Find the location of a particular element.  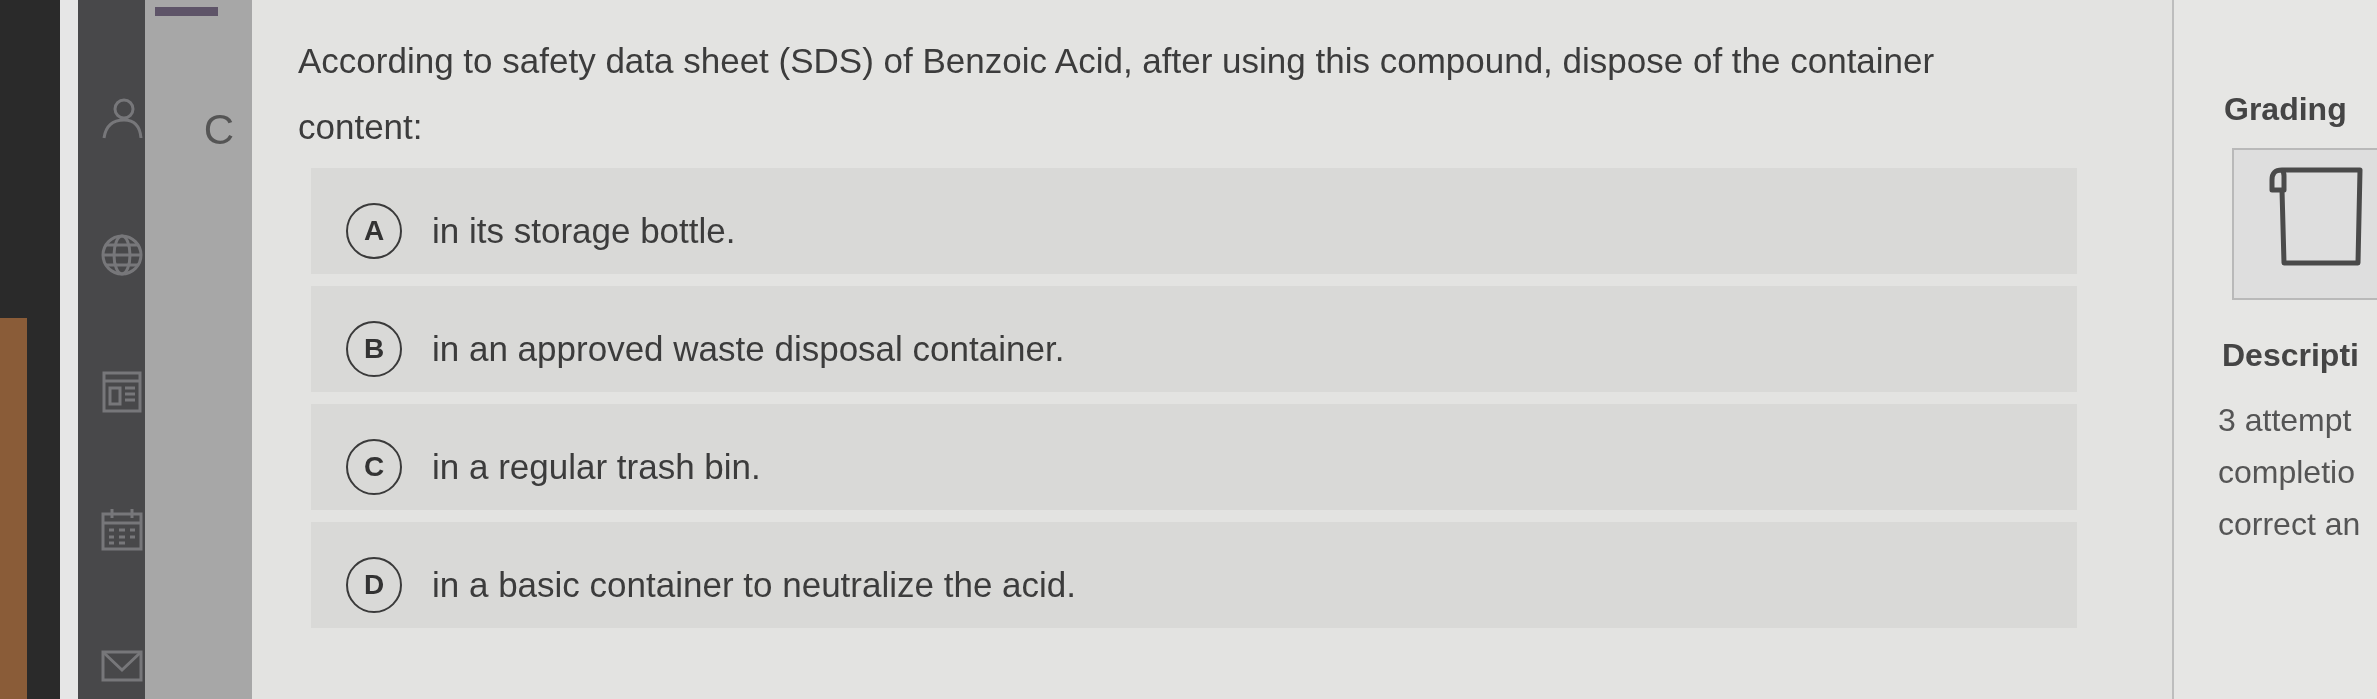

option-text: in an approved waste disposal container. is located at coordinates (748, 349).